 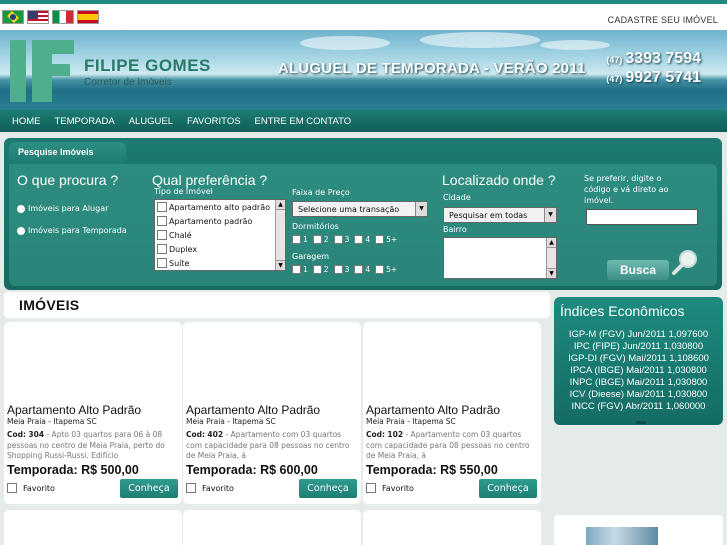 I want to click on list-item: Apartamento alto padrão, so click(x=220, y=207).